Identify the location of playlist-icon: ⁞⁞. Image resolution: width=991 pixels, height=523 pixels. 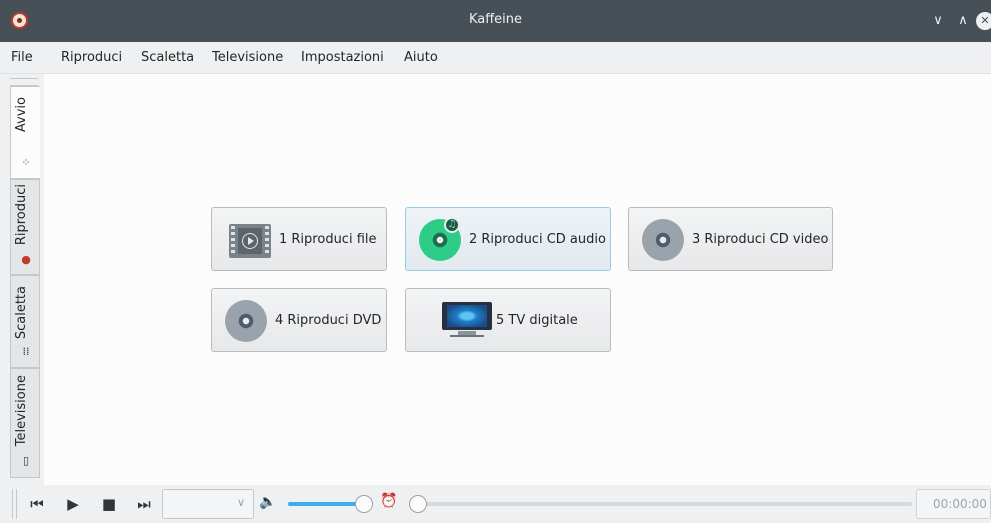
(26, 351).